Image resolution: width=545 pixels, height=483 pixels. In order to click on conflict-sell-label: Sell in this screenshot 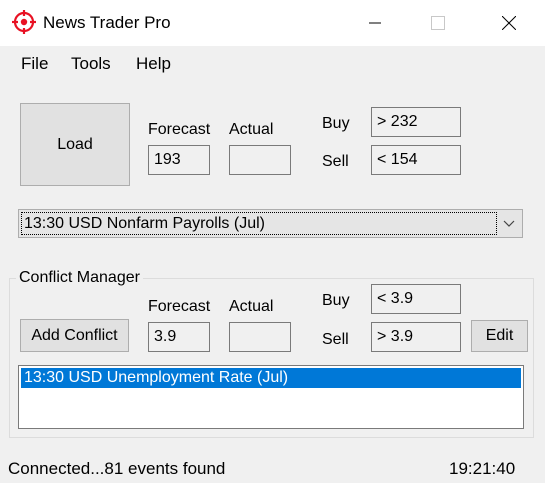, I will do `click(335, 339)`.